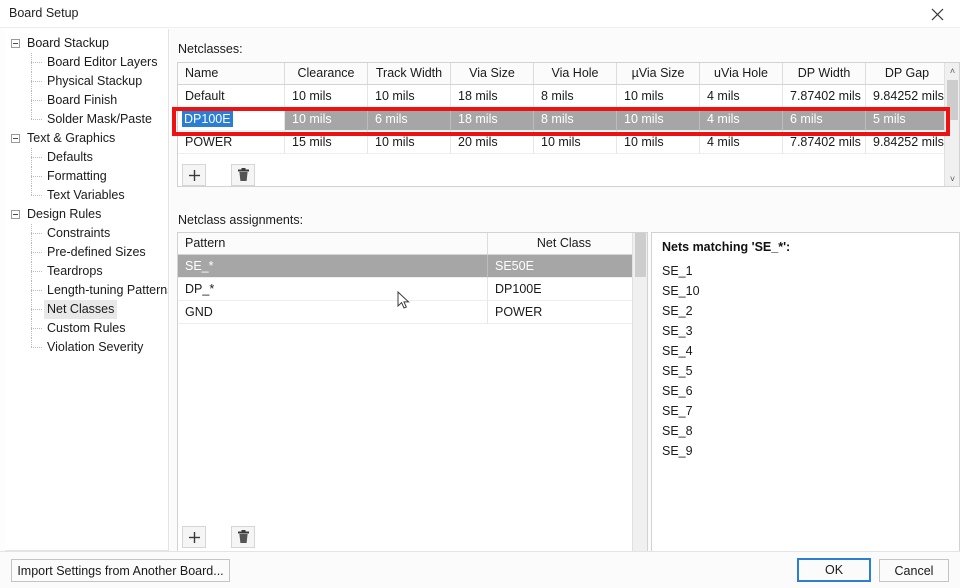 This screenshot has height=588, width=960. What do you see at coordinates (681, 291) in the screenshot?
I see `net-list-item: SE_10` at bounding box center [681, 291].